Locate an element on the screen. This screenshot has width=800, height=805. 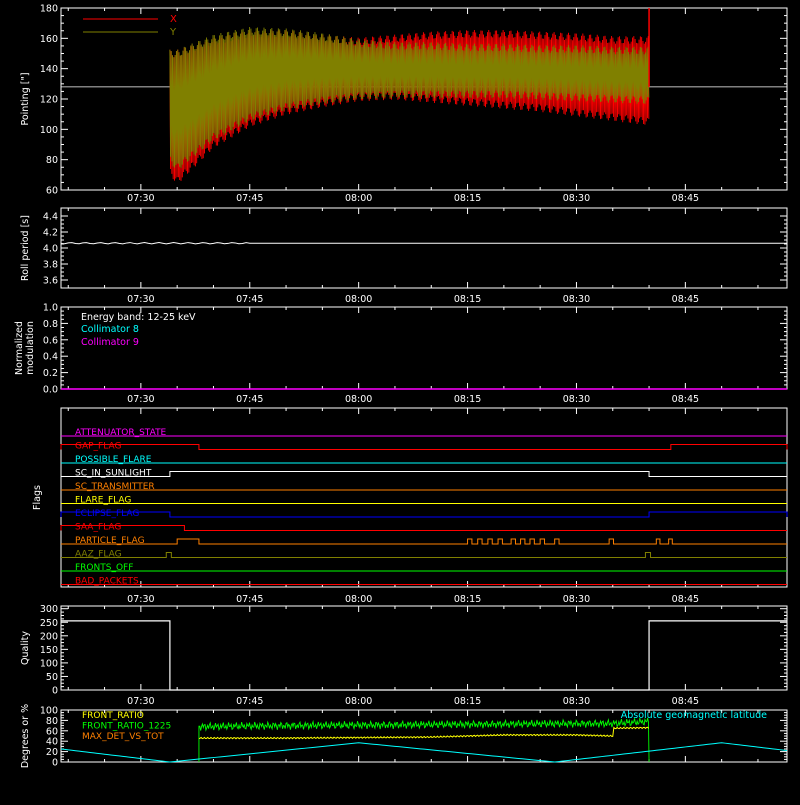
flag-label-sc-transmitter: SC_TRANSMITTER is located at coordinates (115, 487).